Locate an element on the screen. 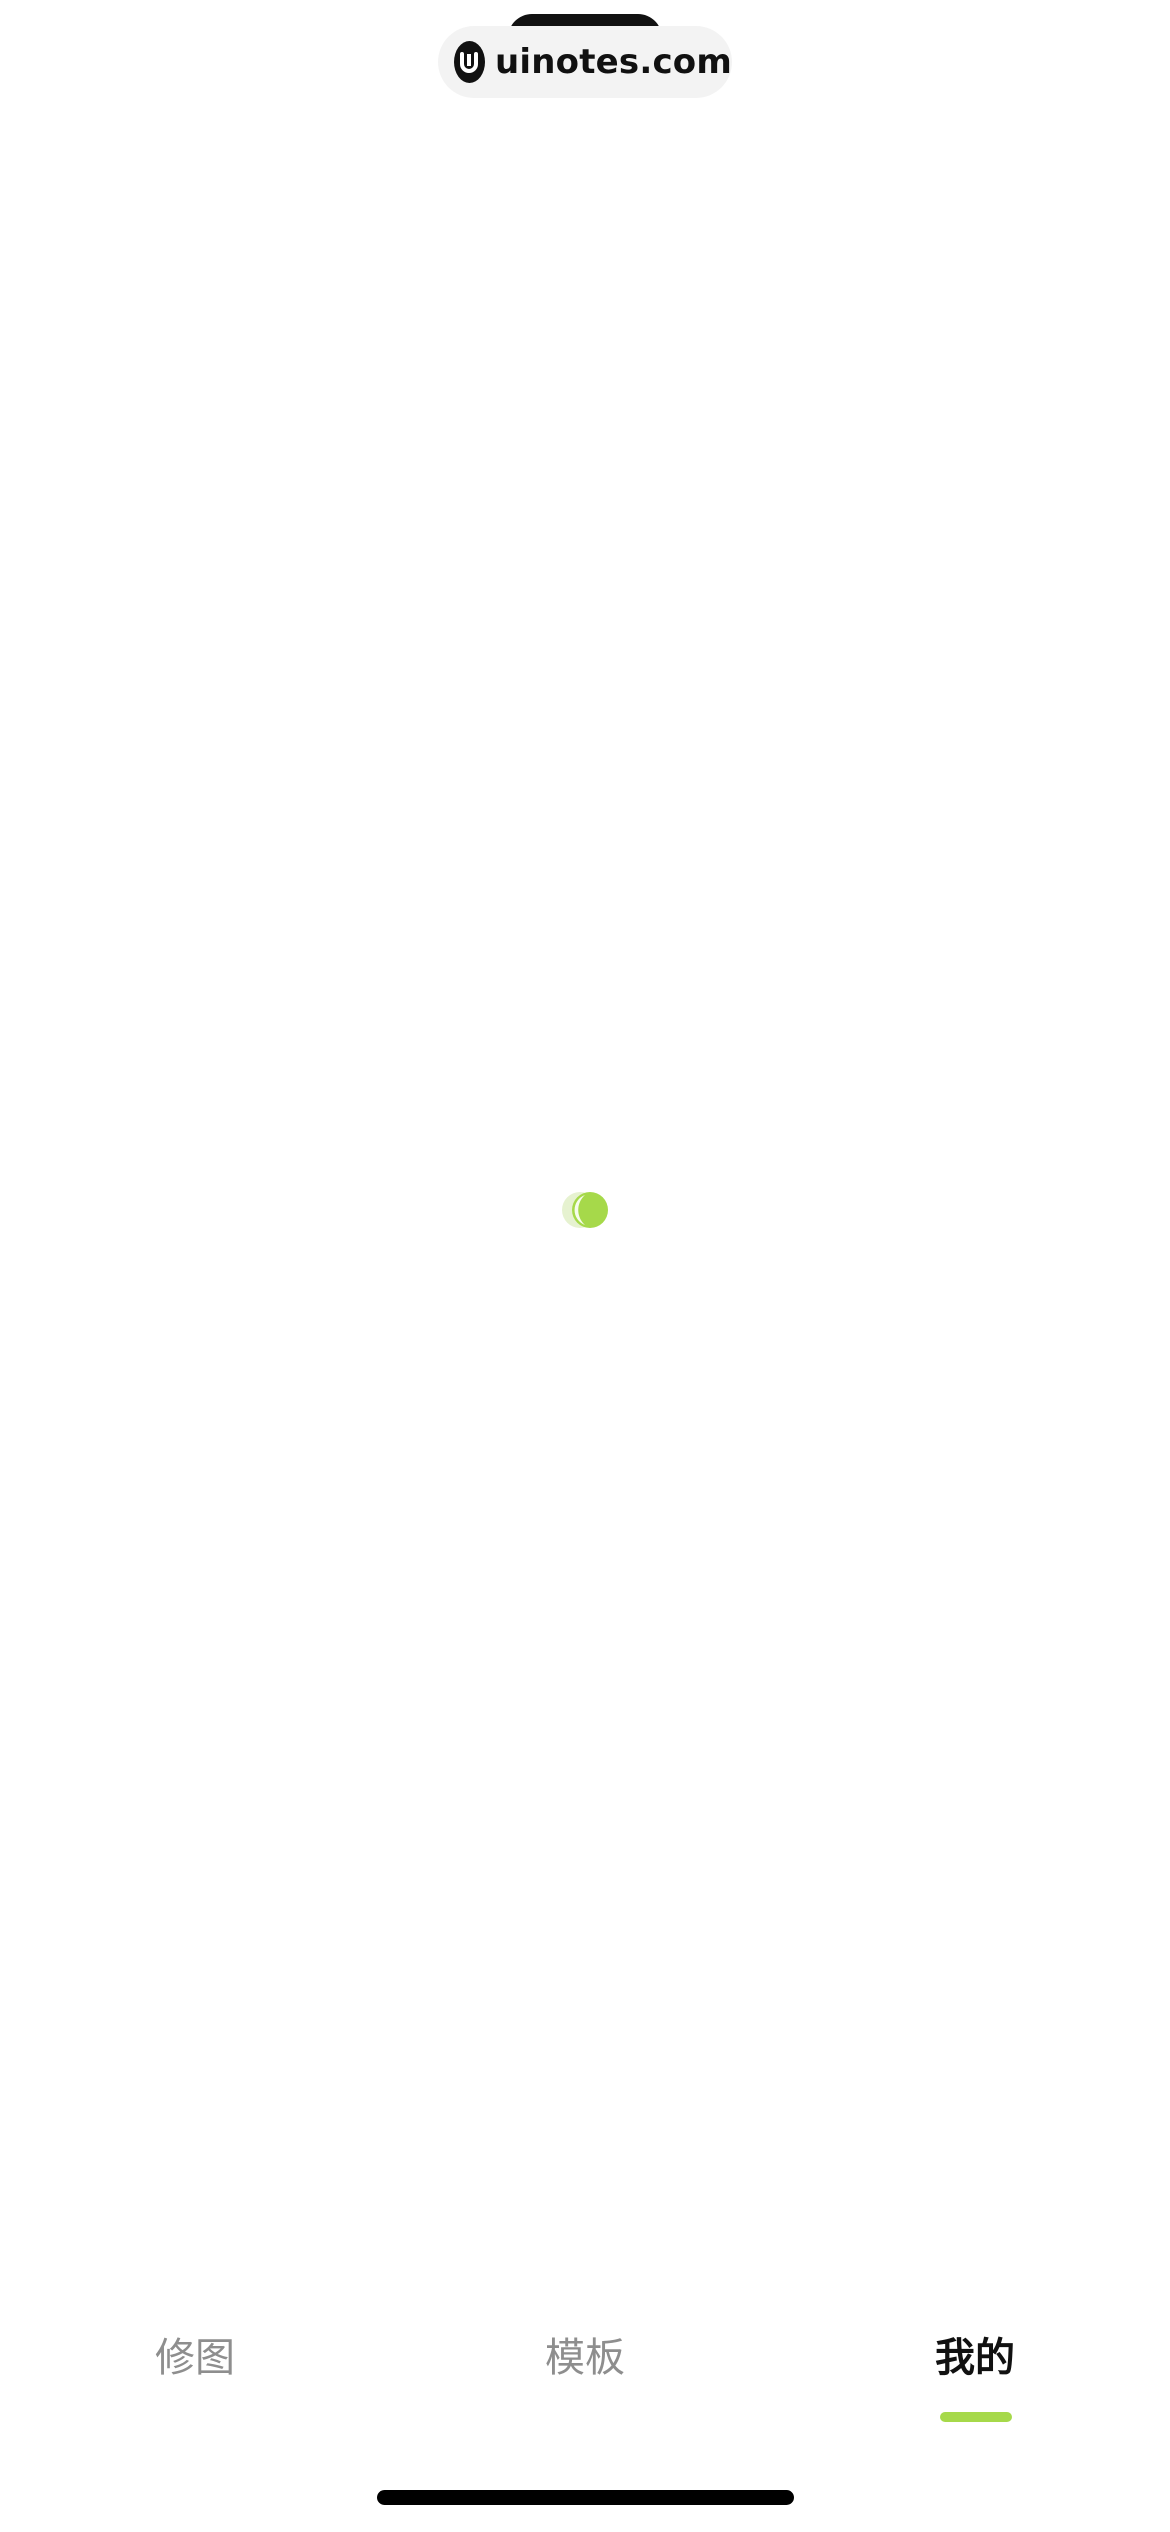  watermark-text: uinotes.com is located at coordinates (613, 62).